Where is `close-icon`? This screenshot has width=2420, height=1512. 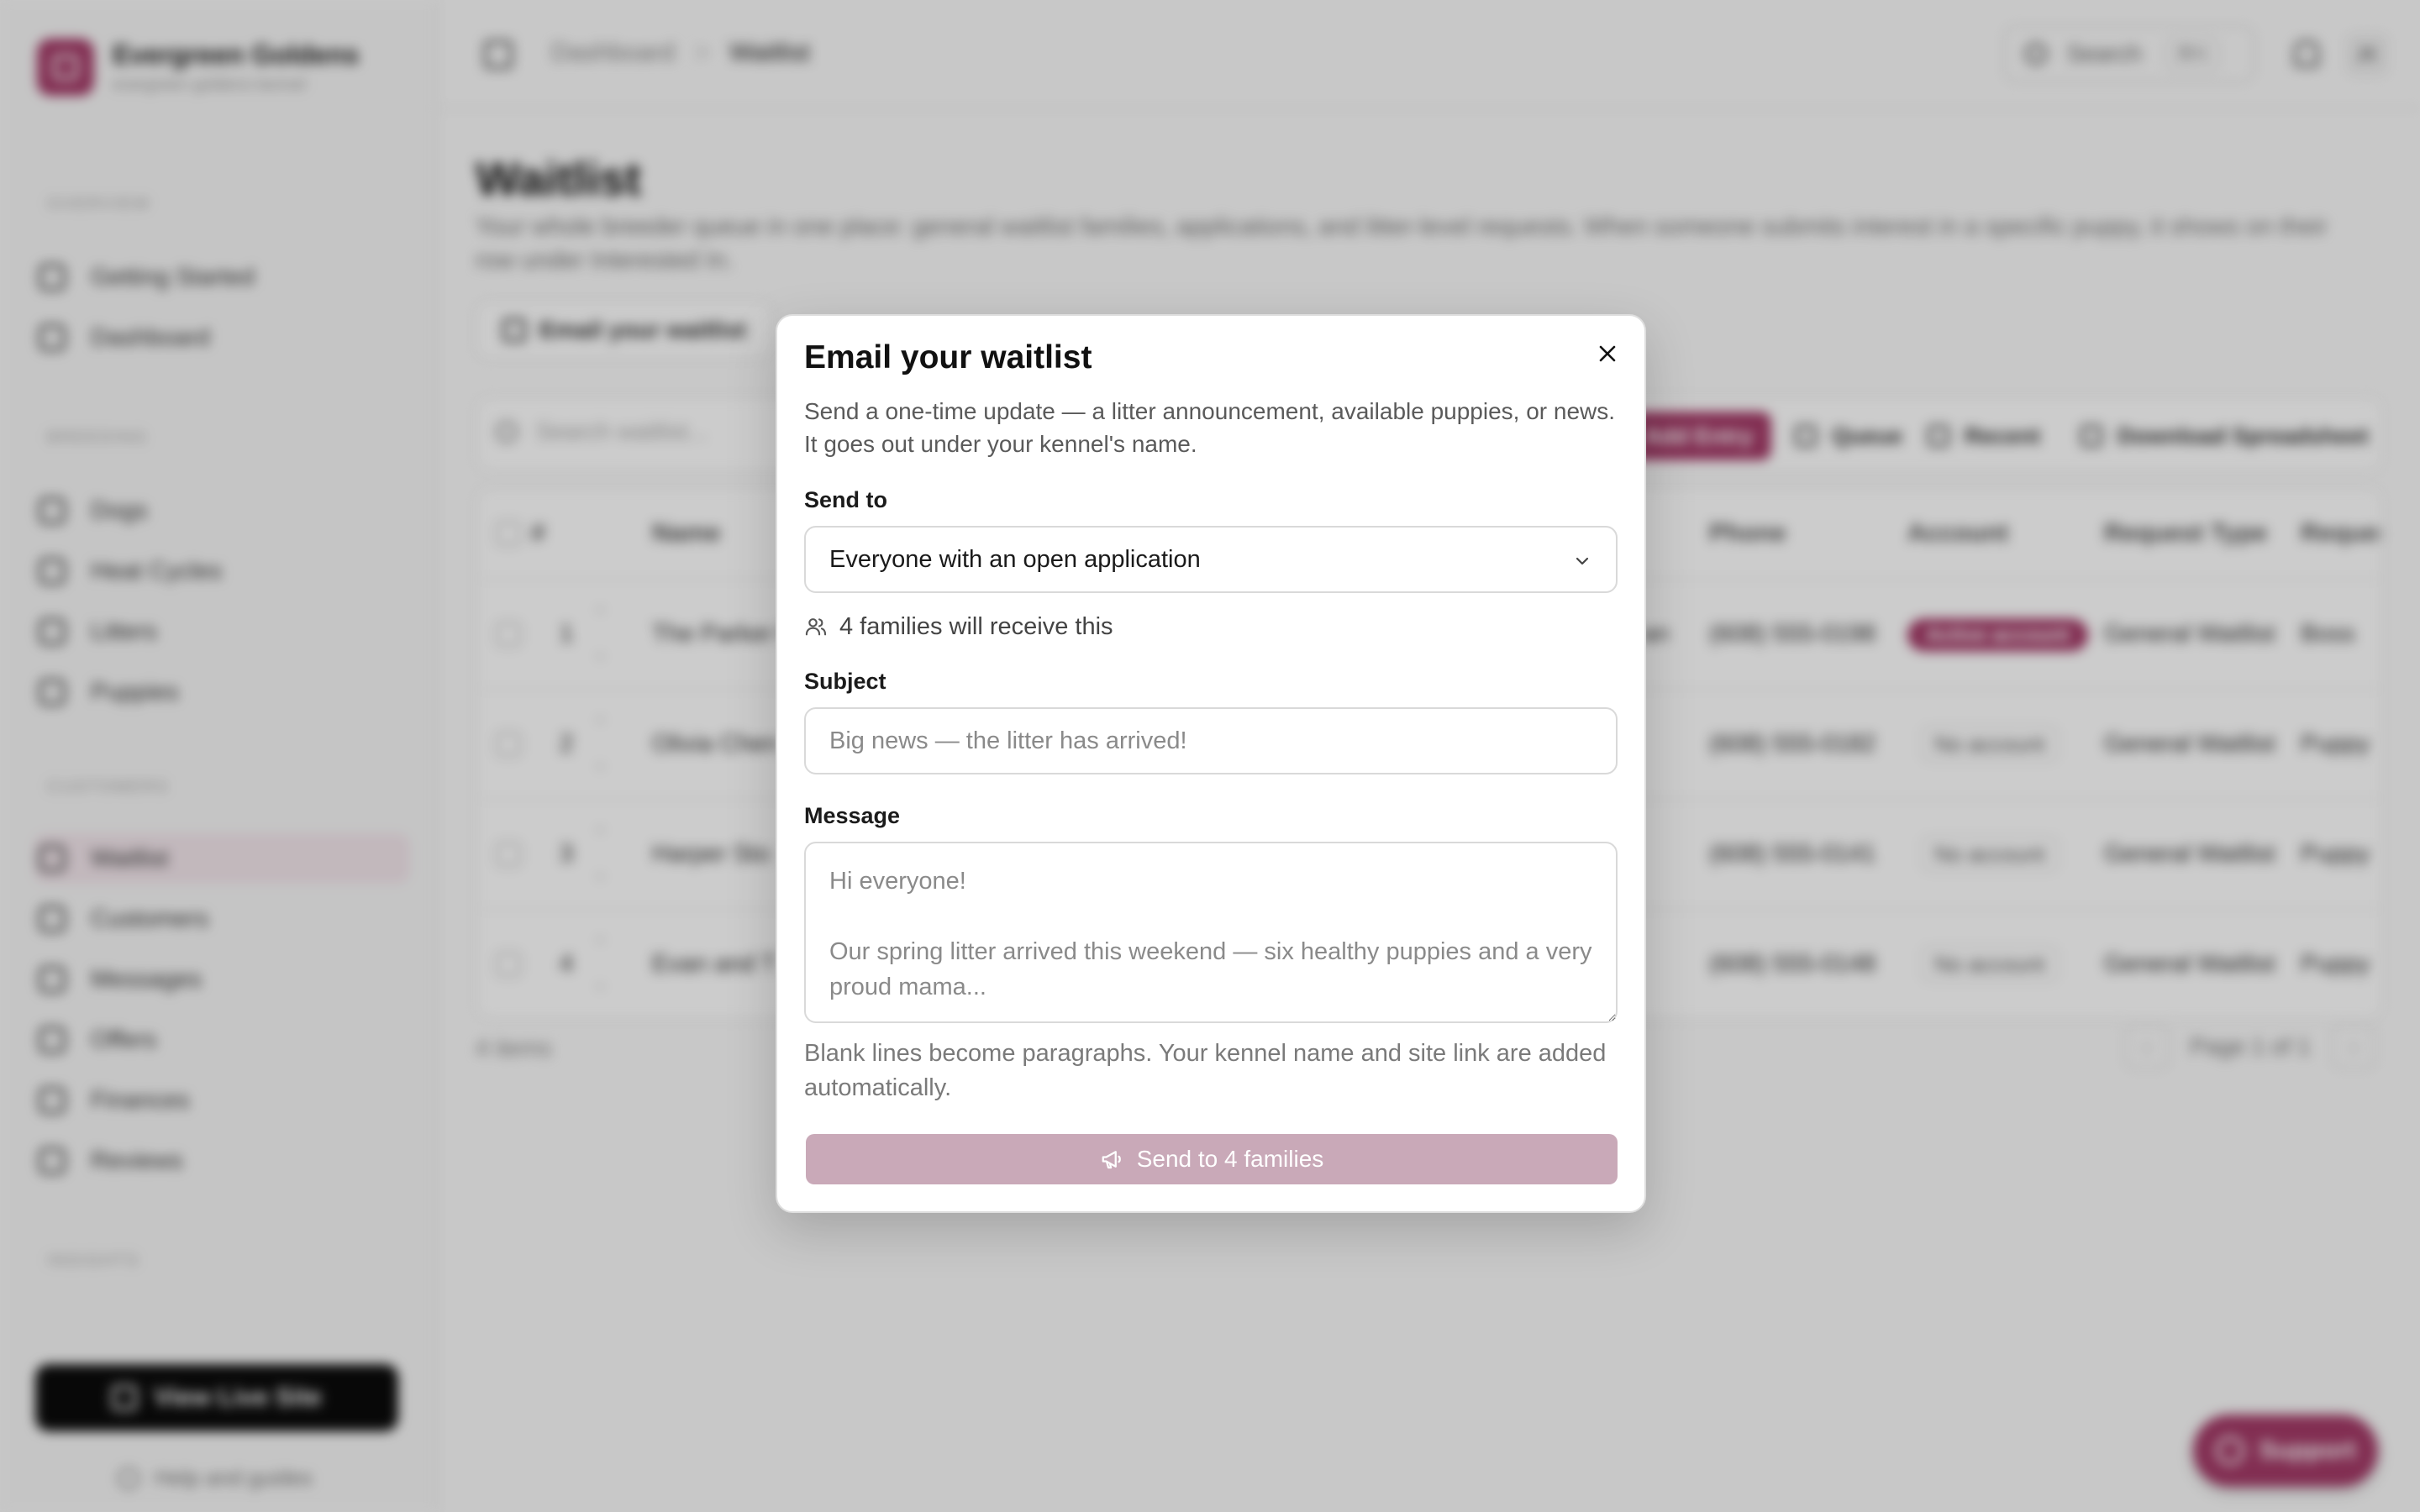
close-icon is located at coordinates (1607, 353).